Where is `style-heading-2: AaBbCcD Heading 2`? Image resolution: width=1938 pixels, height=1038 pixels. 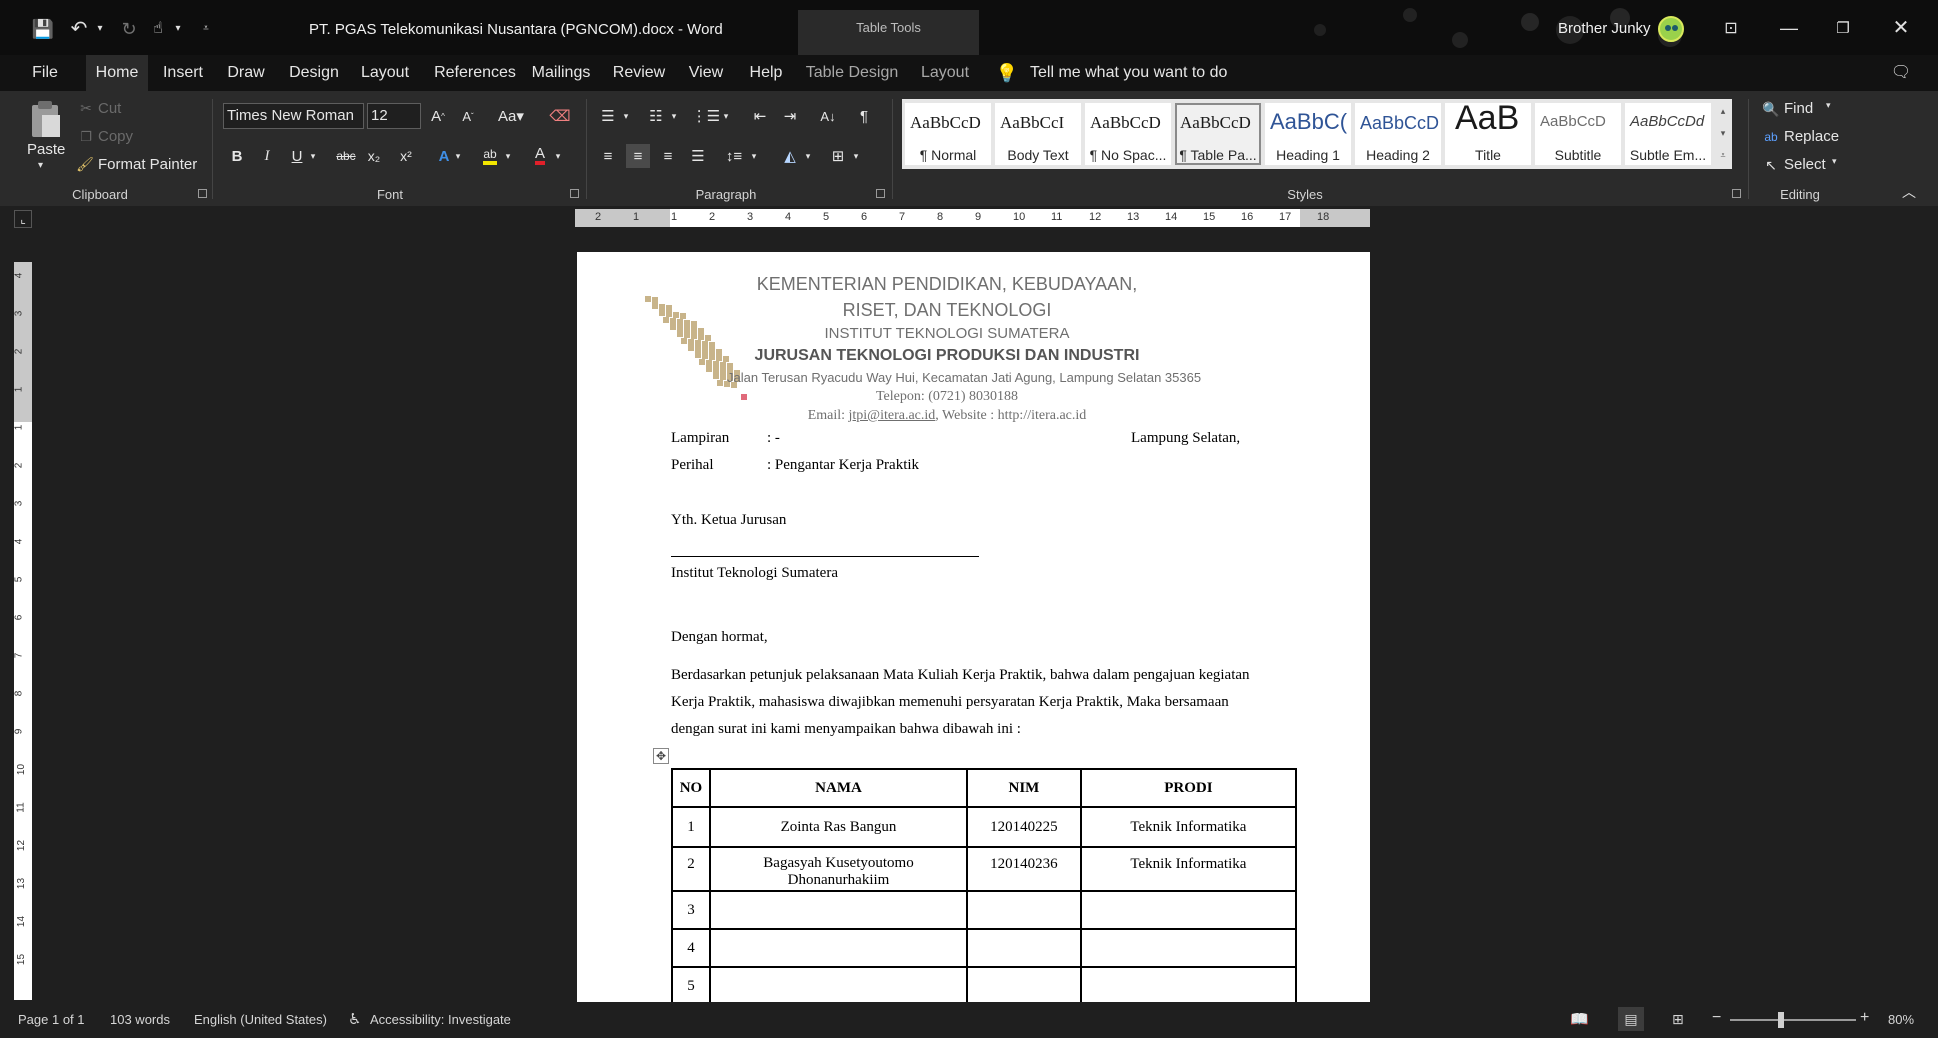
style-heading-2: AaBbCcD Heading 2 is located at coordinates (1398, 134).